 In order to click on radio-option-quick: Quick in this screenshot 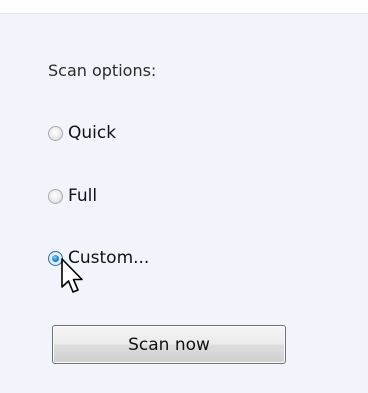, I will do `click(82, 133)`.